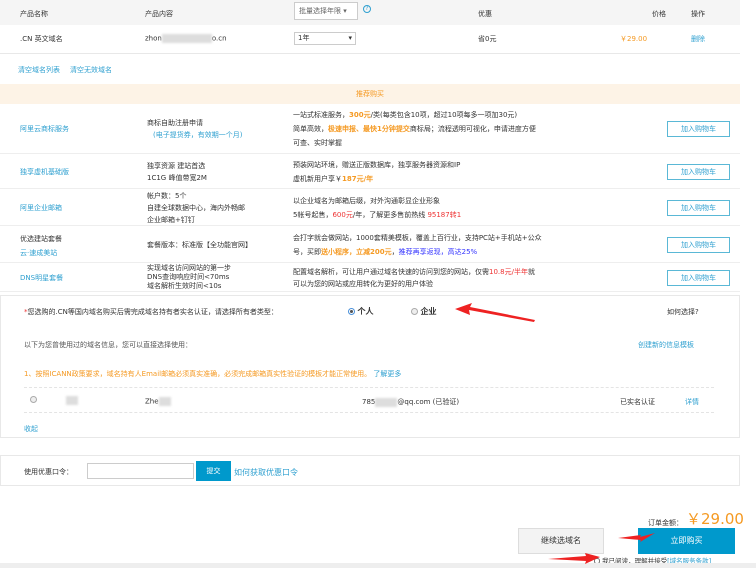 The width and height of the screenshot is (756, 568). Describe the element at coordinates (555, 433) in the screenshot. I see `annotation-arrows` at that location.